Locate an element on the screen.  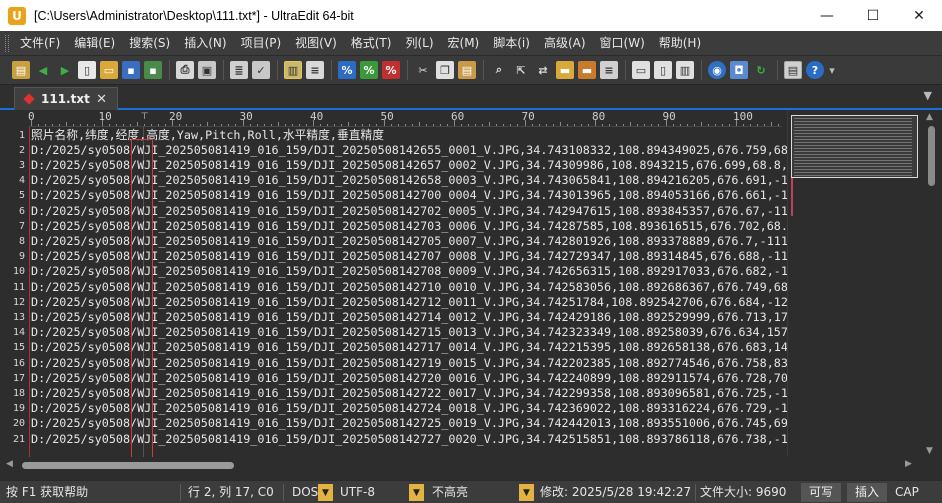
find-prev-icon: ⇱ is located at coordinates (521, 70).